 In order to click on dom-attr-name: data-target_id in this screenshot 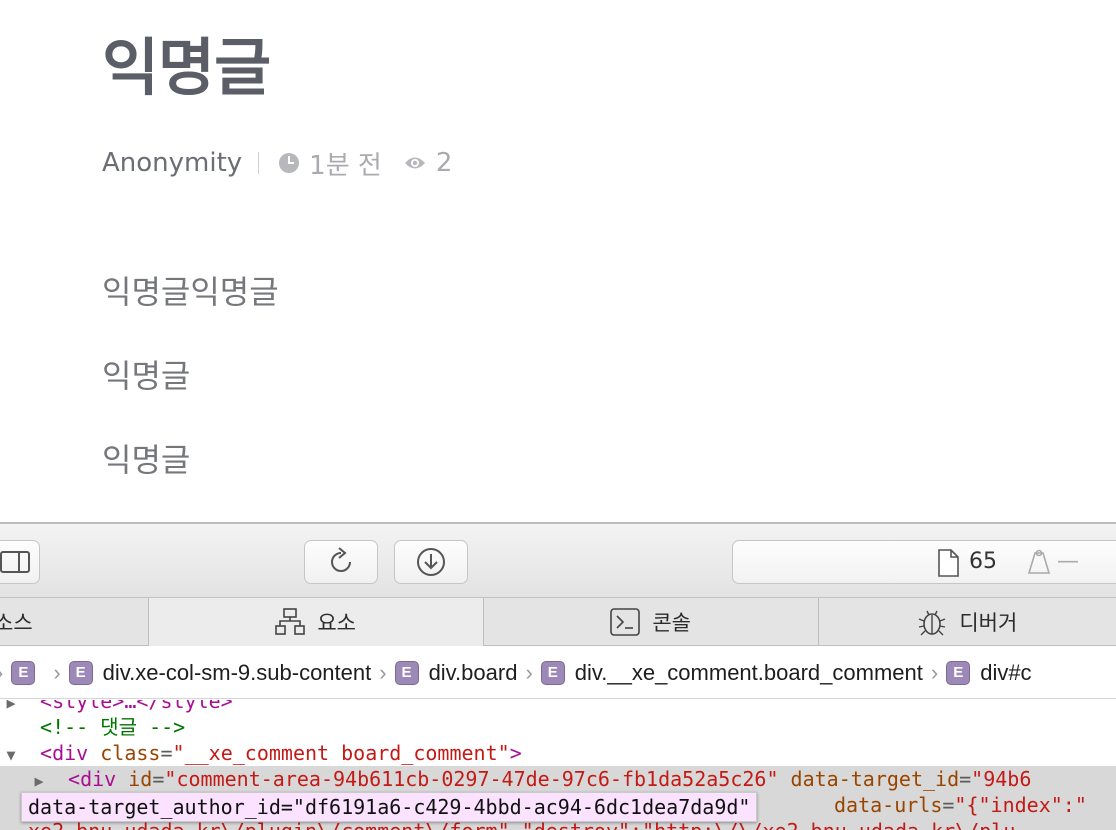, I will do `click(875, 779)`.